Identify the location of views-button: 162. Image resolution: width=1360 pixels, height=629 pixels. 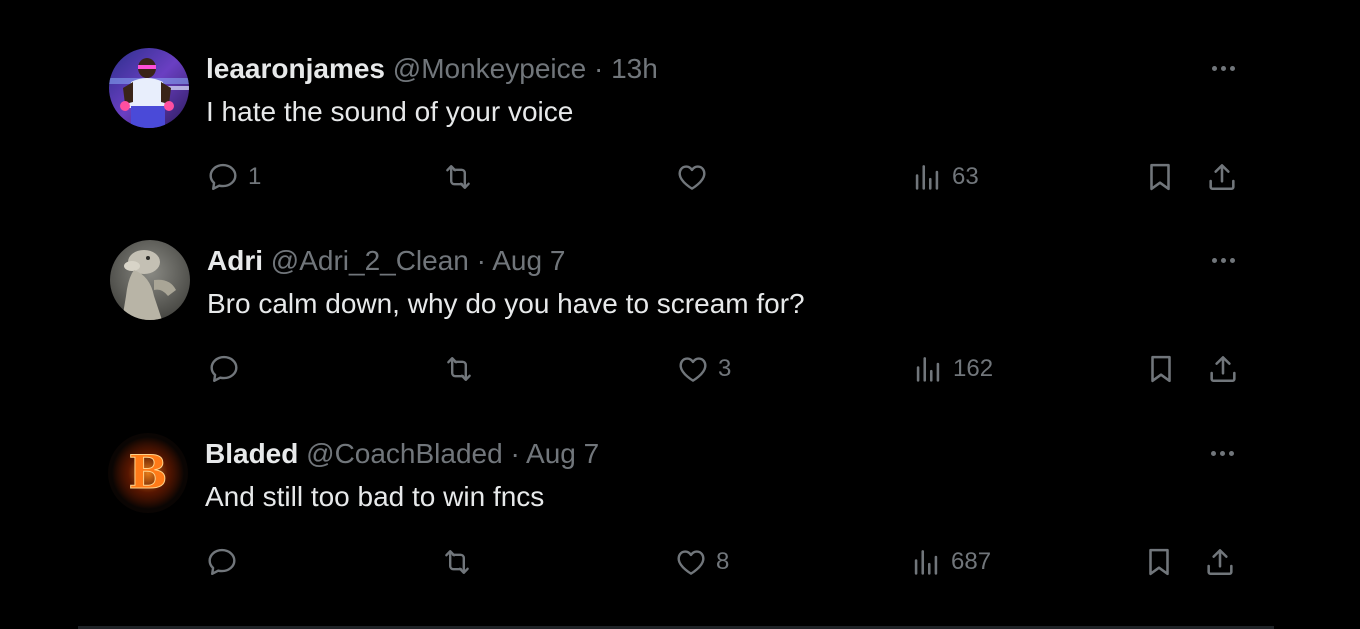
(952, 369).